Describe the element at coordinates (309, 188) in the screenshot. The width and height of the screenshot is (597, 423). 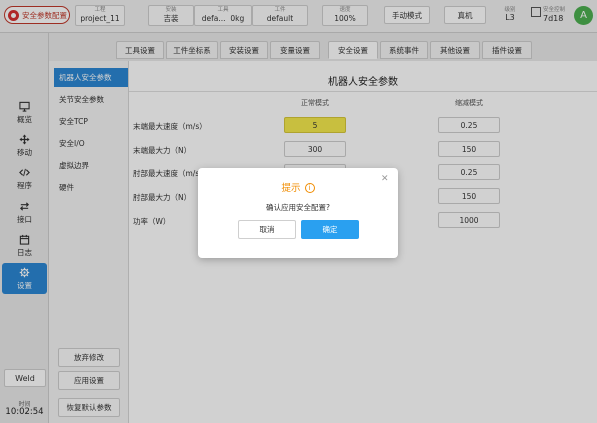
I see `info-icon: i` at that location.